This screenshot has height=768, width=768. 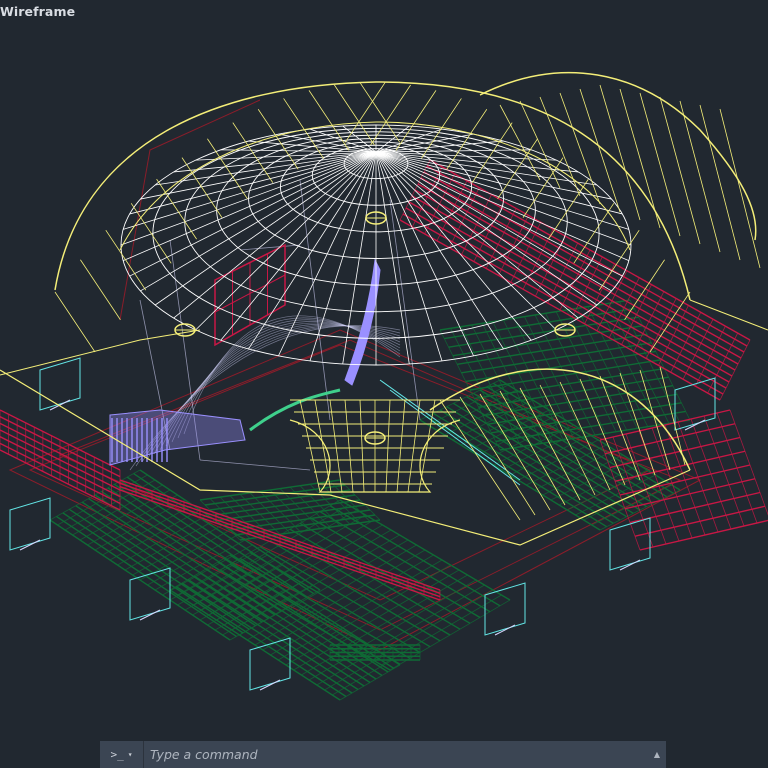 I want to click on command-input, so click(x=396, y=754).